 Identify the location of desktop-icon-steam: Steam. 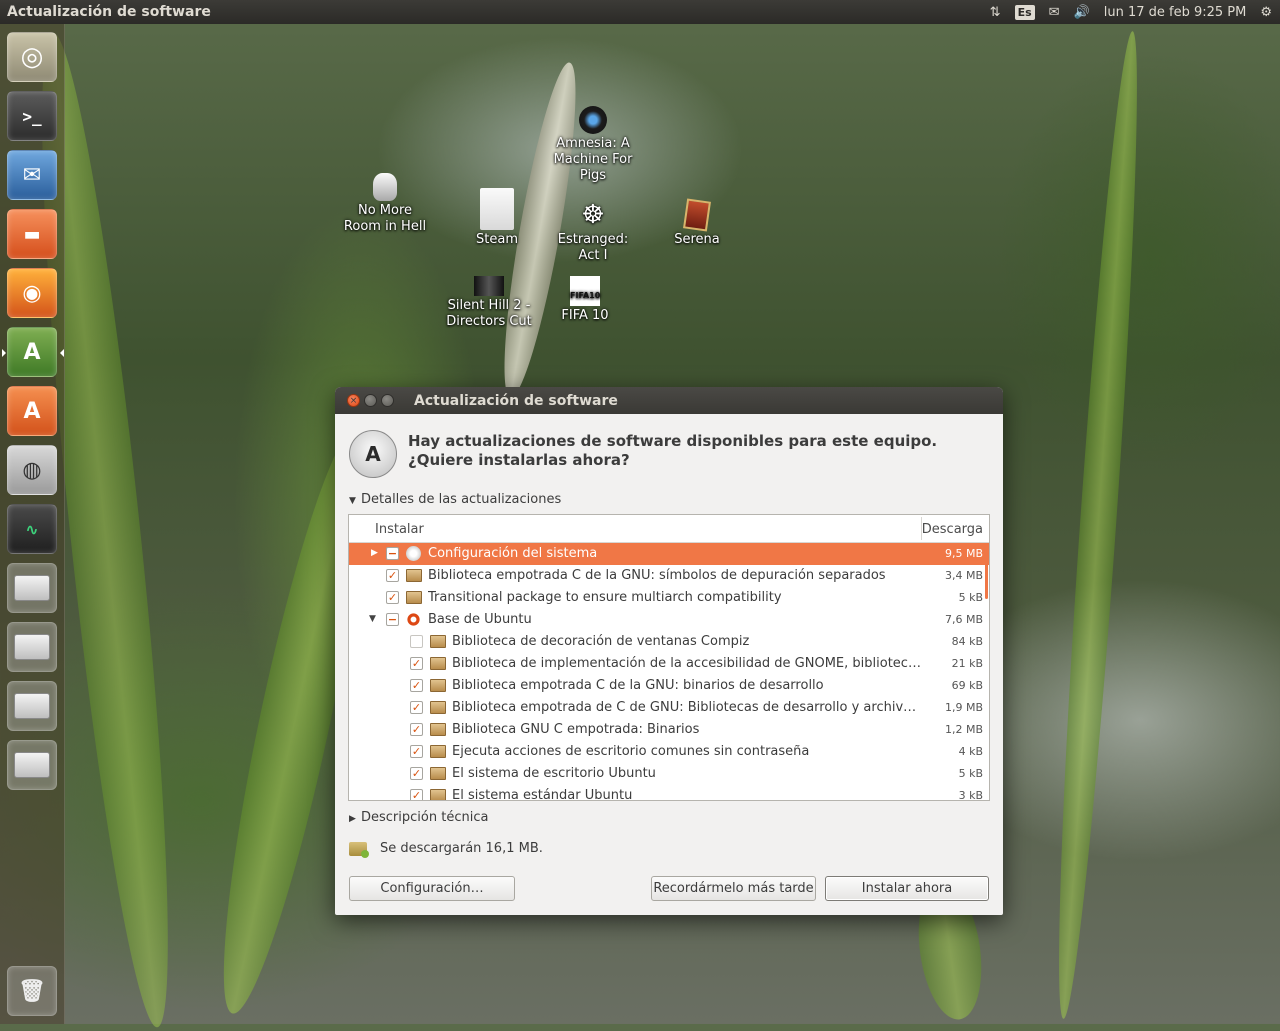
(497, 218).